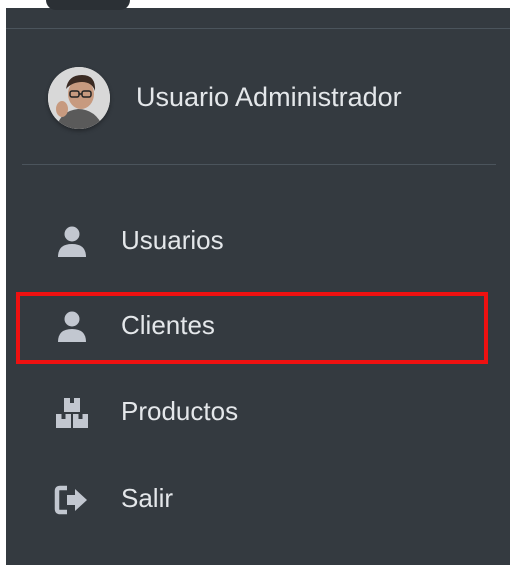 The height and width of the screenshot is (565, 516). I want to click on user-avatar, so click(79, 98).